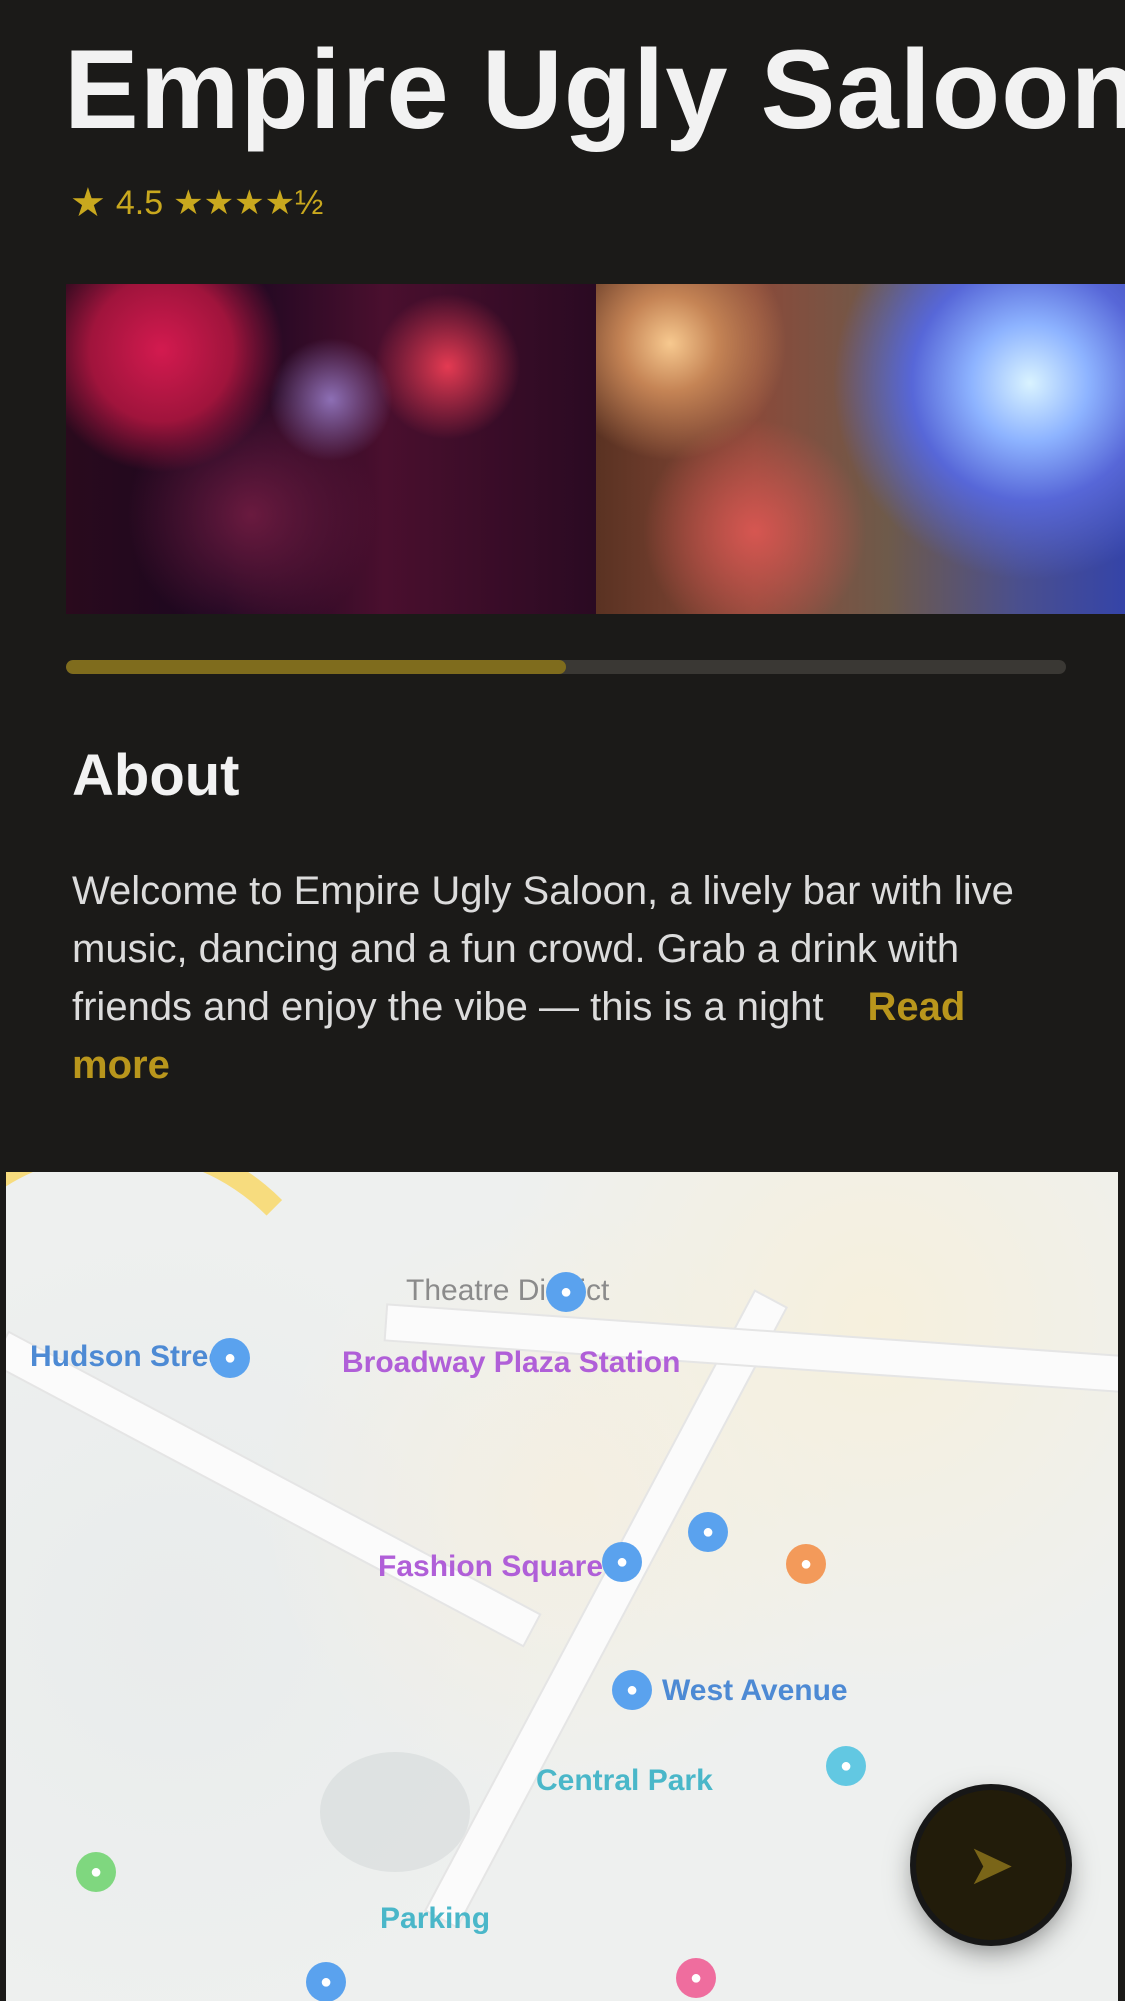  What do you see at coordinates (139, 202) in the screenshot?
I see `rating-value: 4.5` at bounding box center [139, 202].